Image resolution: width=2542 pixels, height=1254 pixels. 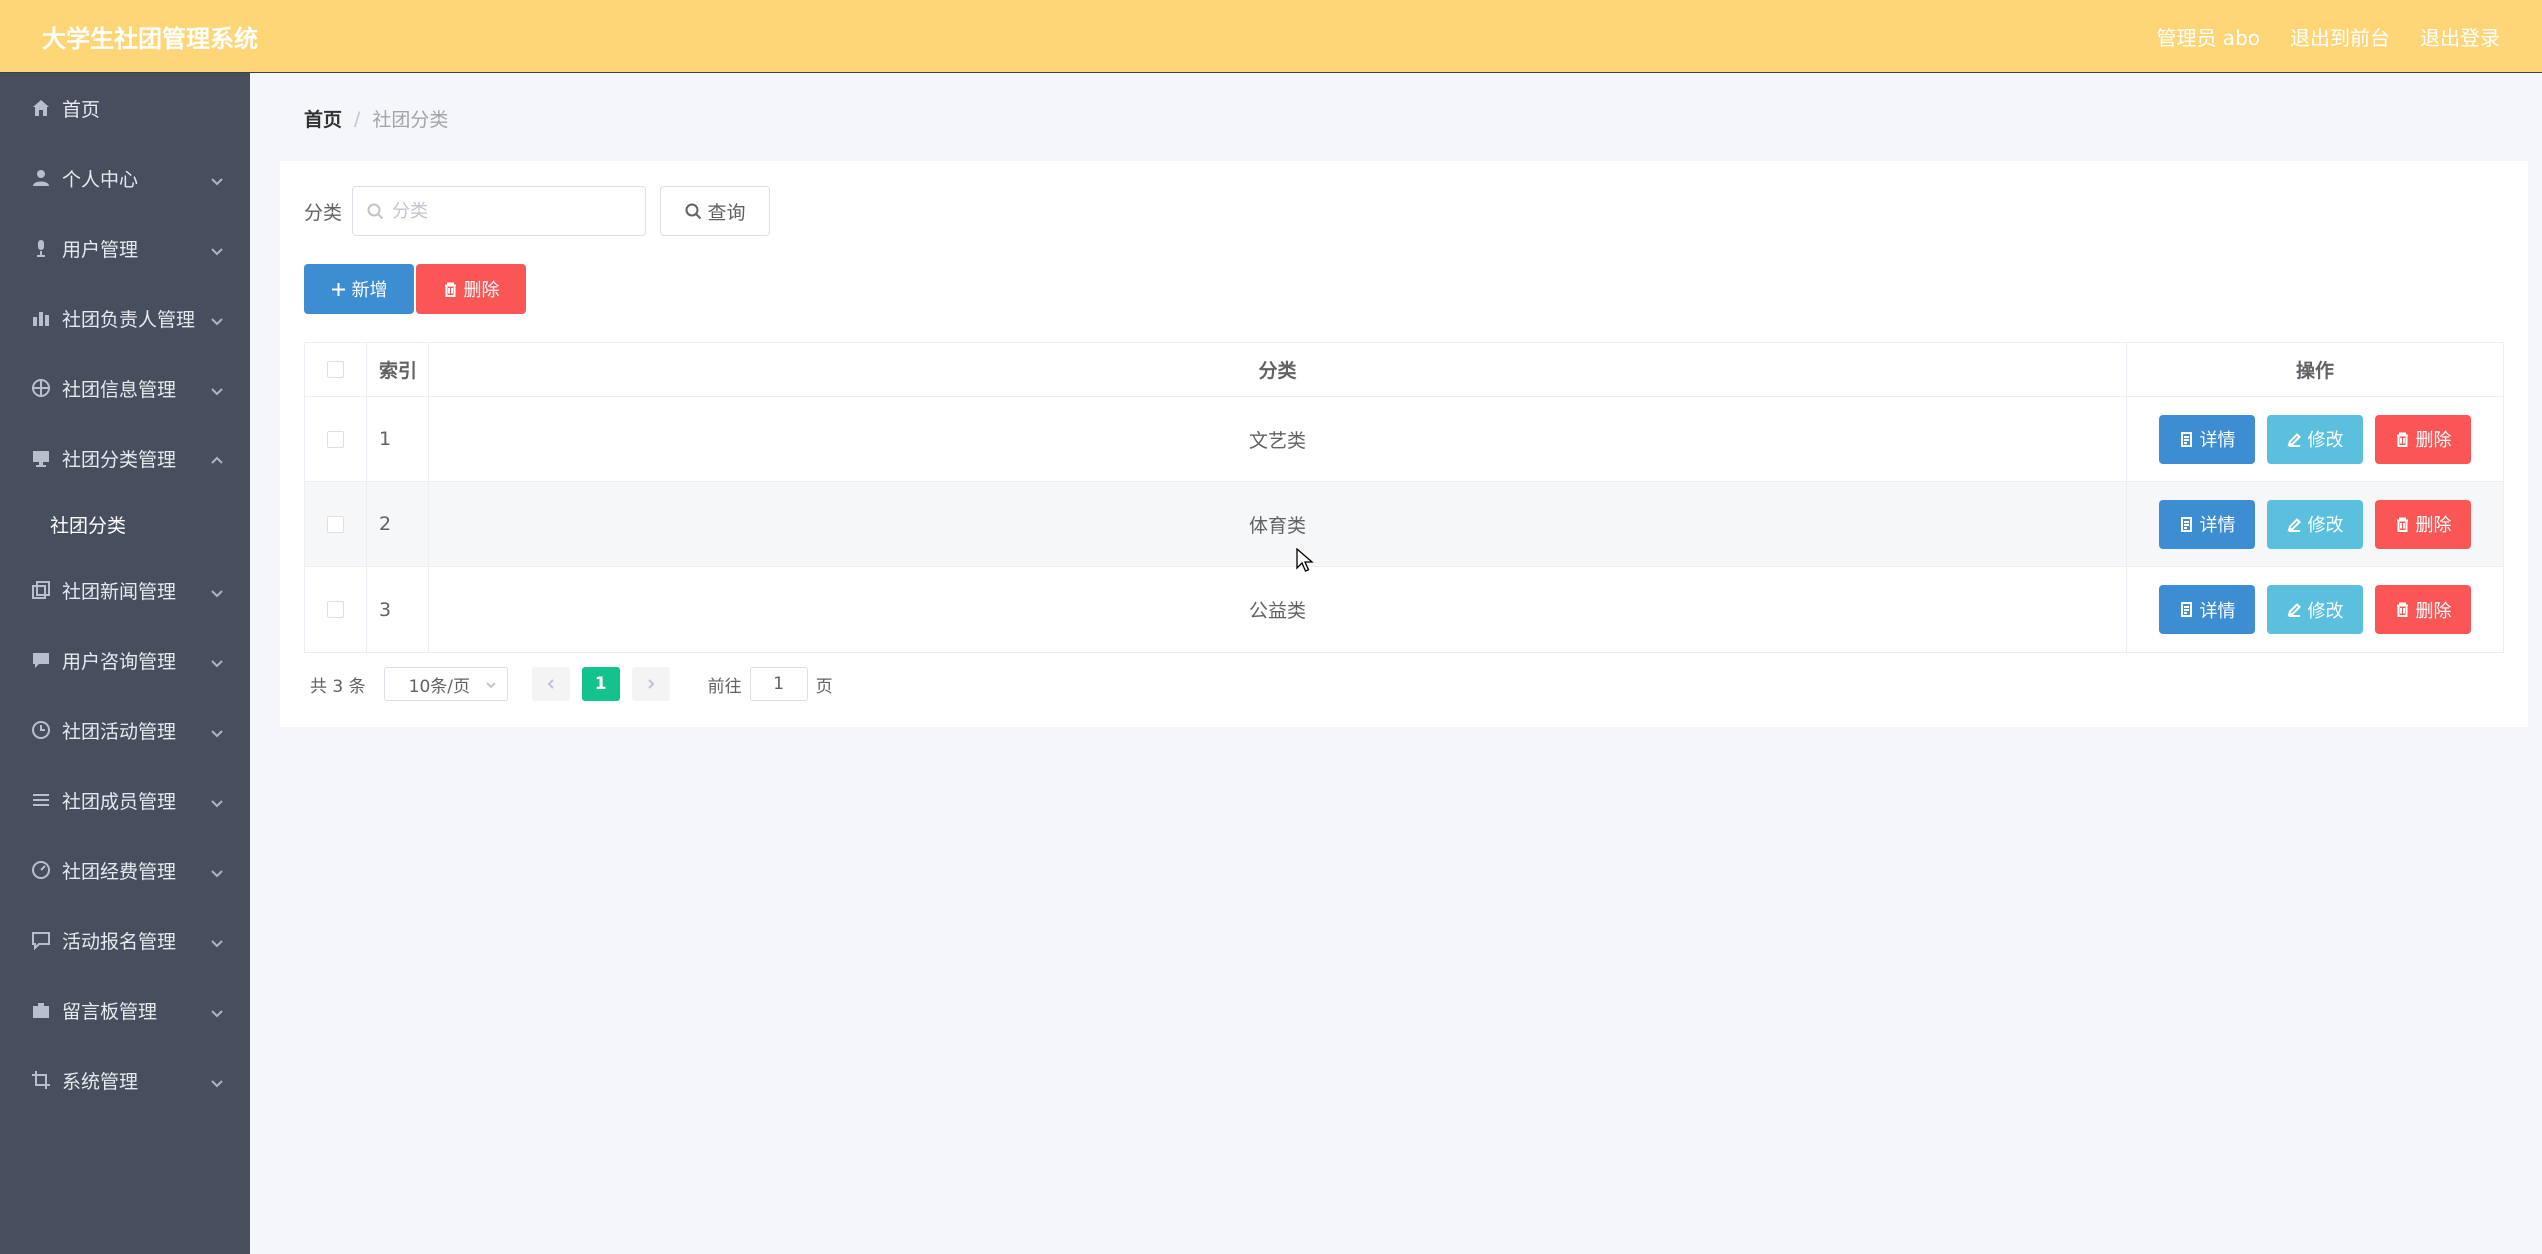 I want to click on sidebar-item-signup: 活动报名管理, so click(x=125, y=940).